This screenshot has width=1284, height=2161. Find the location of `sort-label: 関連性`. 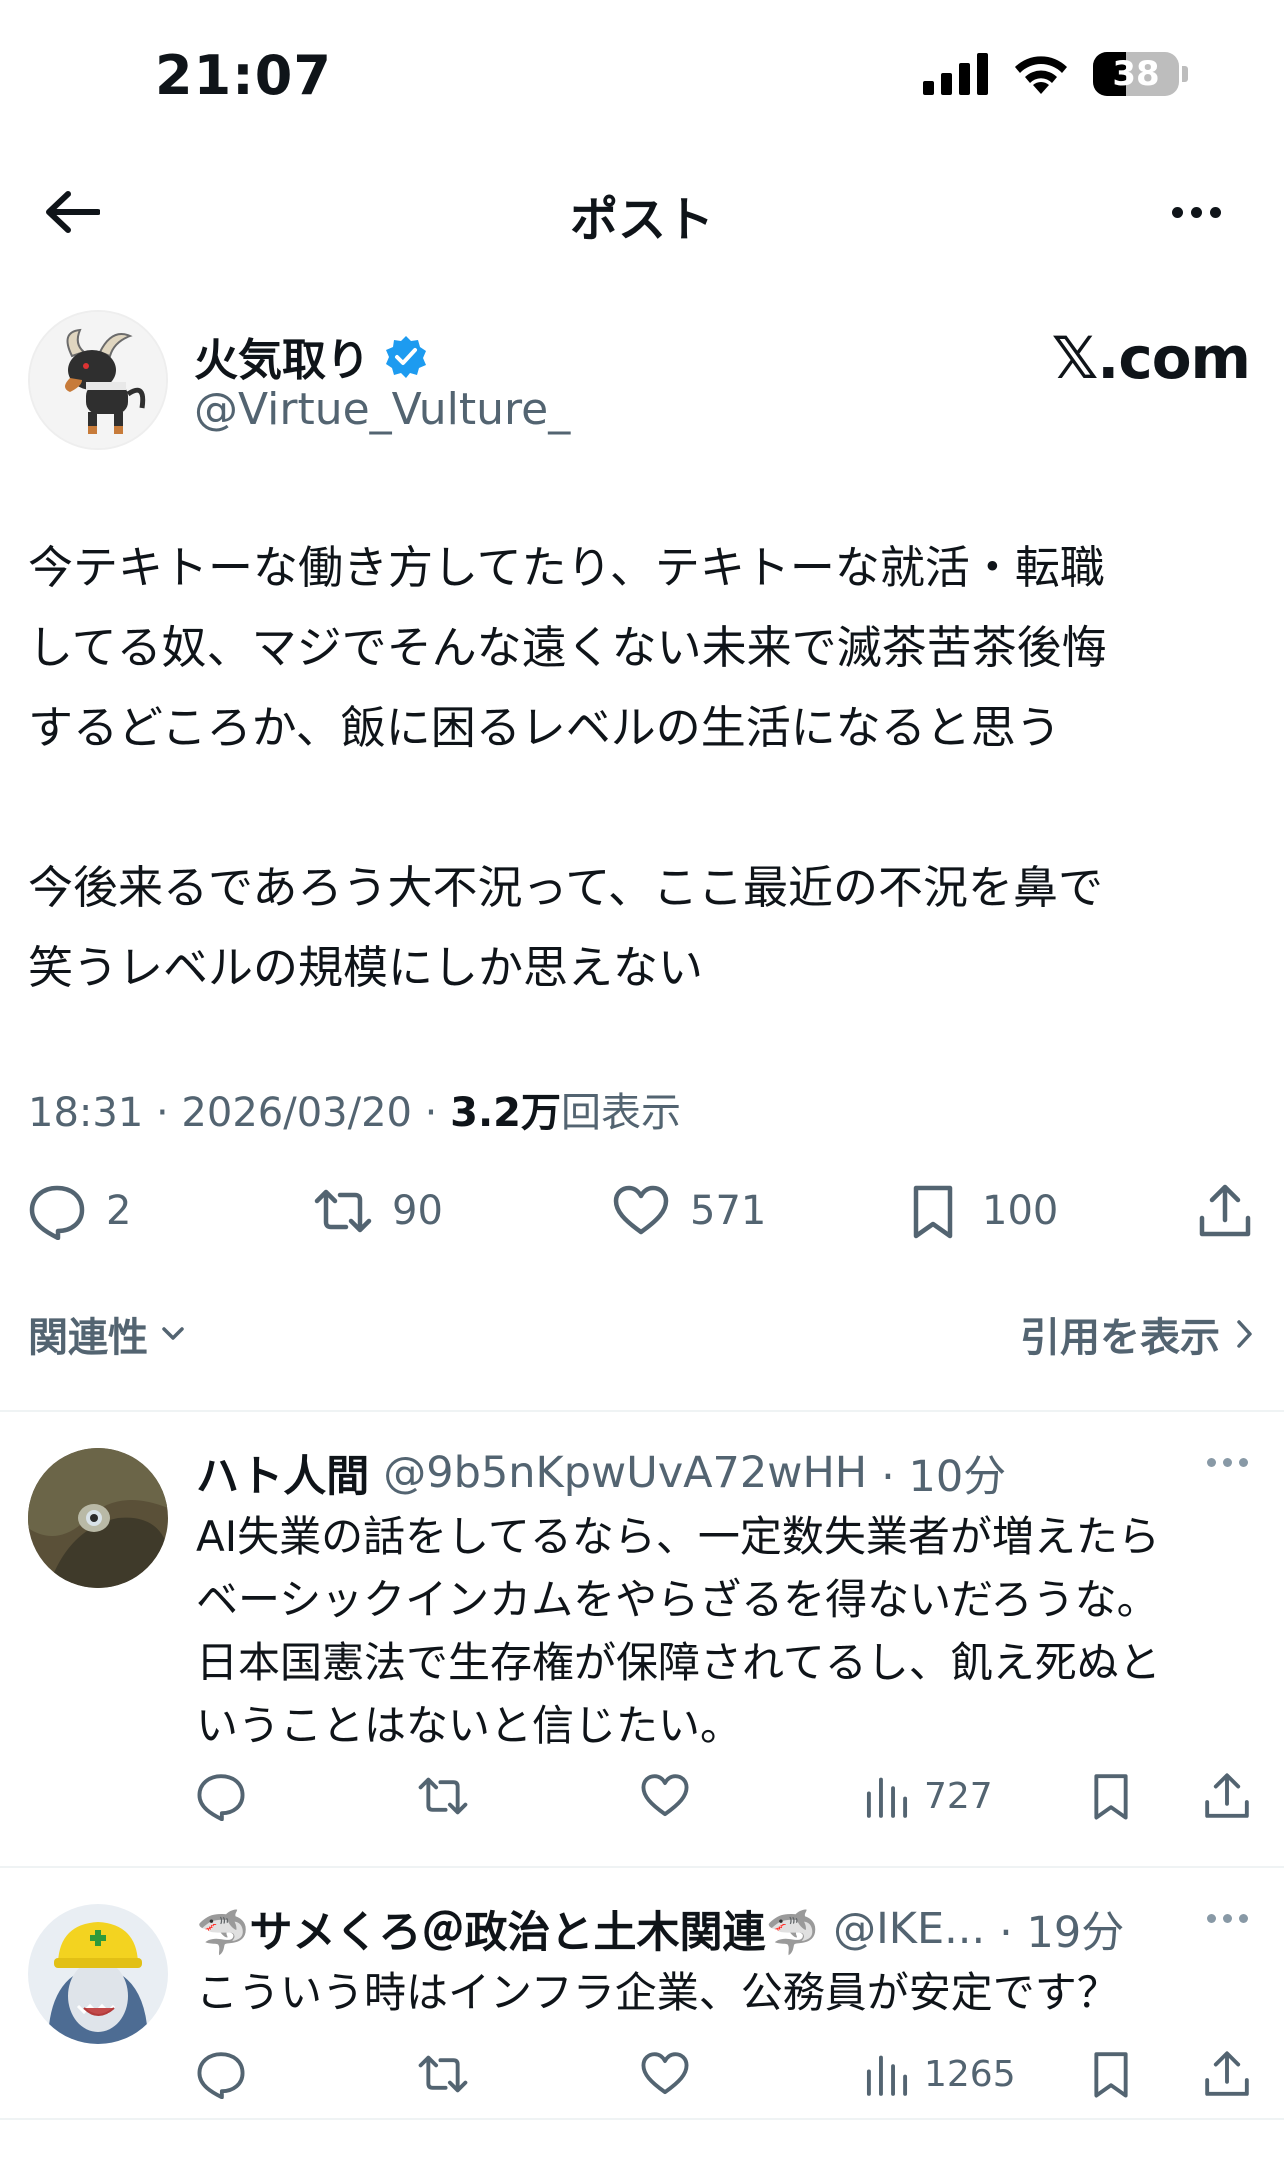

sort-label: 関連性 is located at coordinates (88, 1338).